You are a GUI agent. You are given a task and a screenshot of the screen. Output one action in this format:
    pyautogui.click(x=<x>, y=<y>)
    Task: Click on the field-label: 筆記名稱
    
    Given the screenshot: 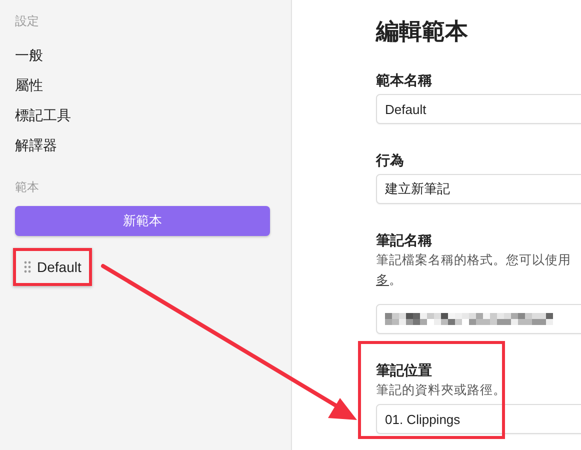 What is the action you would take?
    pyautogui.click(x=404, y=240)
    